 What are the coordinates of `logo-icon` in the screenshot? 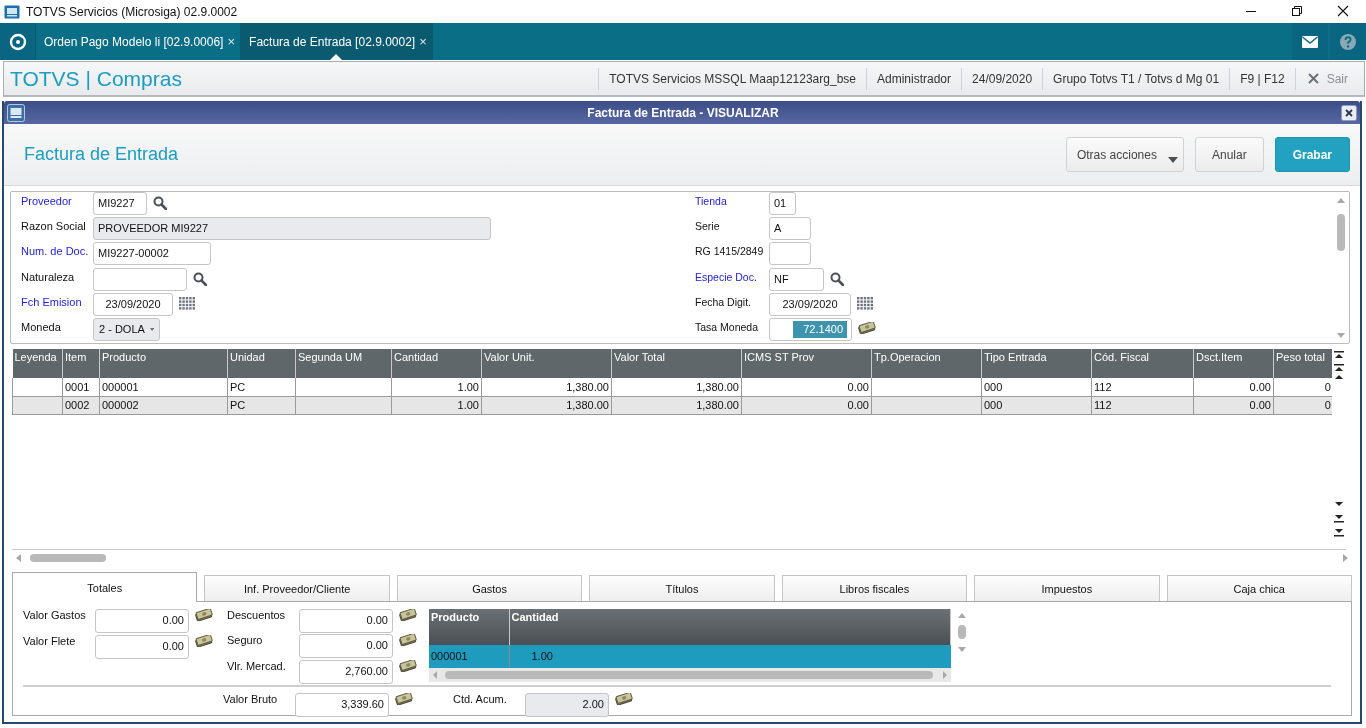 It's located at (17, 41).